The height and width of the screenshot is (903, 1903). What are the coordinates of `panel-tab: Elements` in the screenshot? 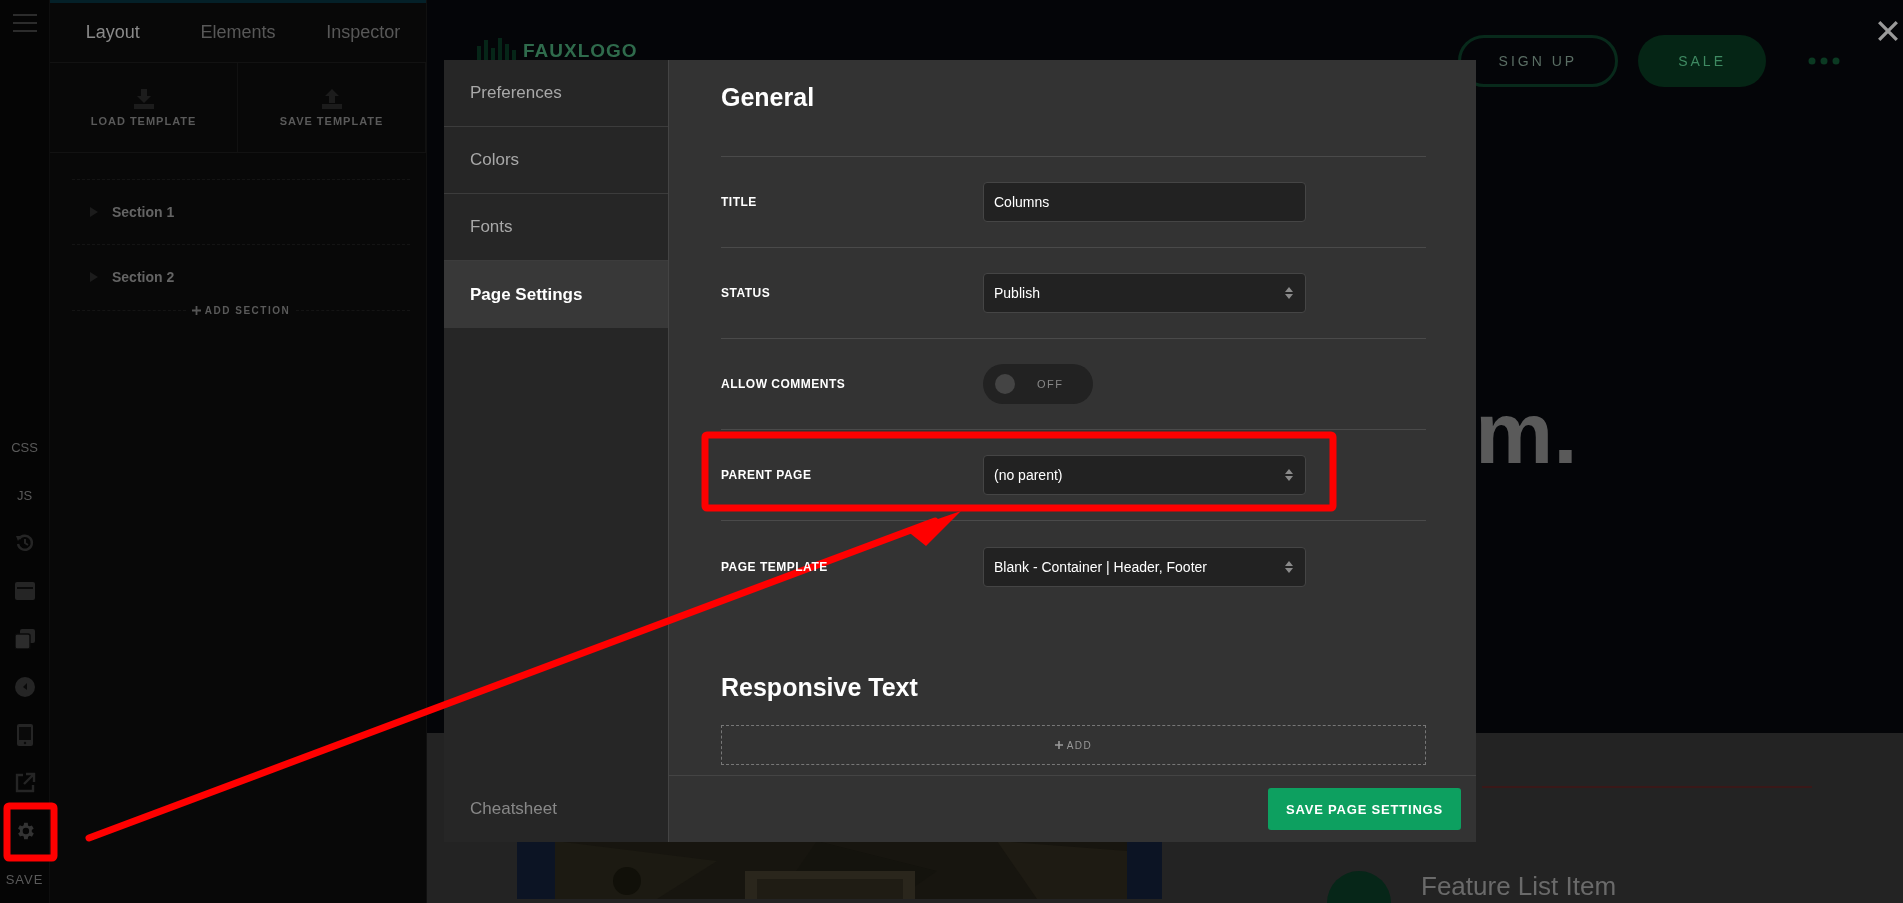 It's located at (238, 32).